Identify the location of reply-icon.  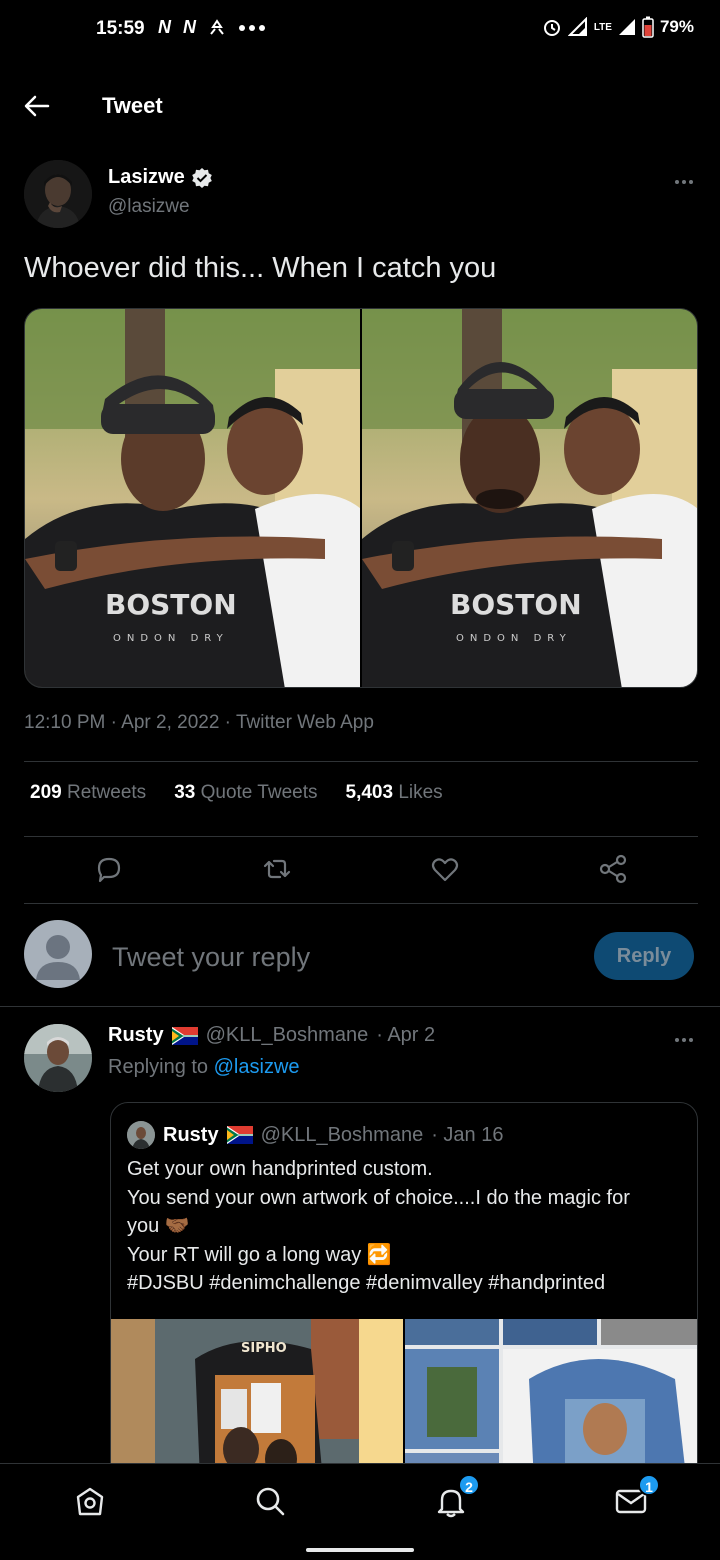
(109, 869).